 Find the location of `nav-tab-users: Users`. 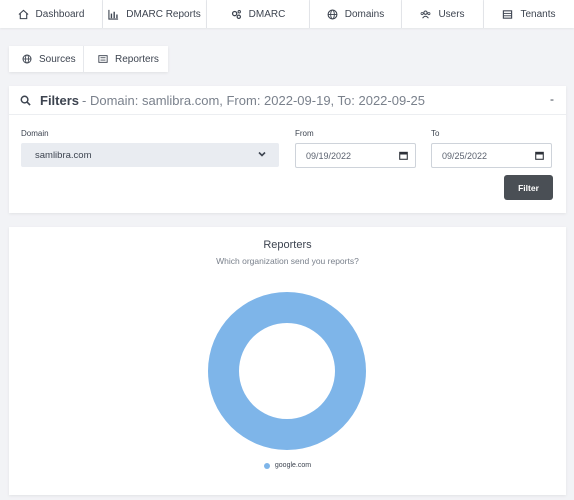

nav-tab-users: Users is located at coordinates (443, 14).